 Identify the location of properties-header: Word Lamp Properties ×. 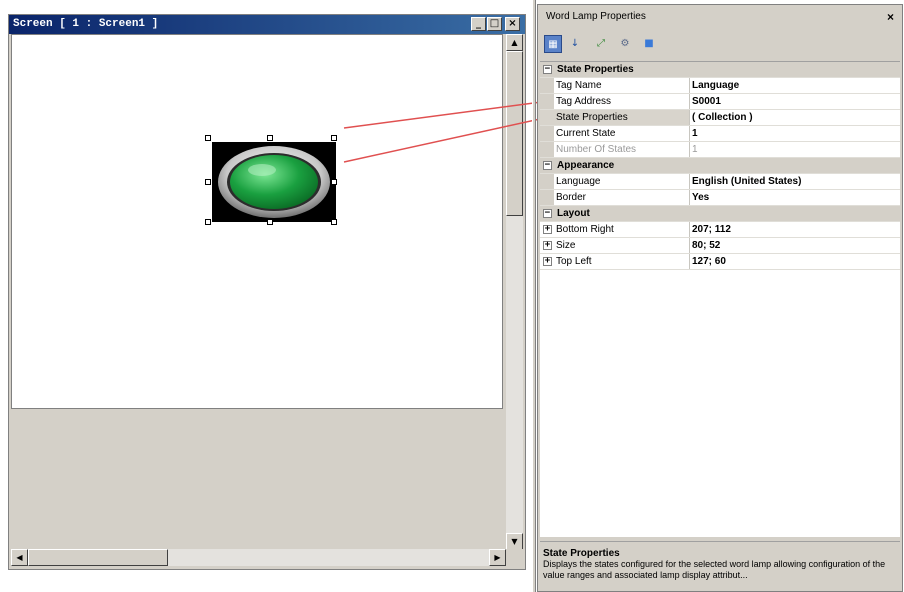
(720, 17).